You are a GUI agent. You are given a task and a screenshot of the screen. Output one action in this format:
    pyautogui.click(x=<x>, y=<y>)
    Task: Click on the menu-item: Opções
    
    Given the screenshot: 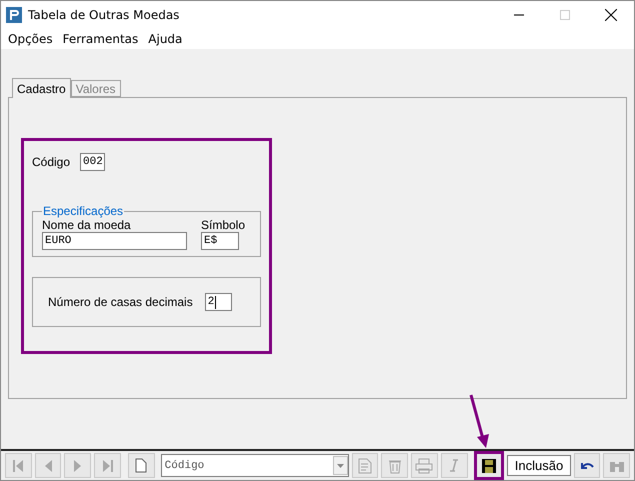 What is the action you would take?
    pyautogui.click(x=30, y=39)
    